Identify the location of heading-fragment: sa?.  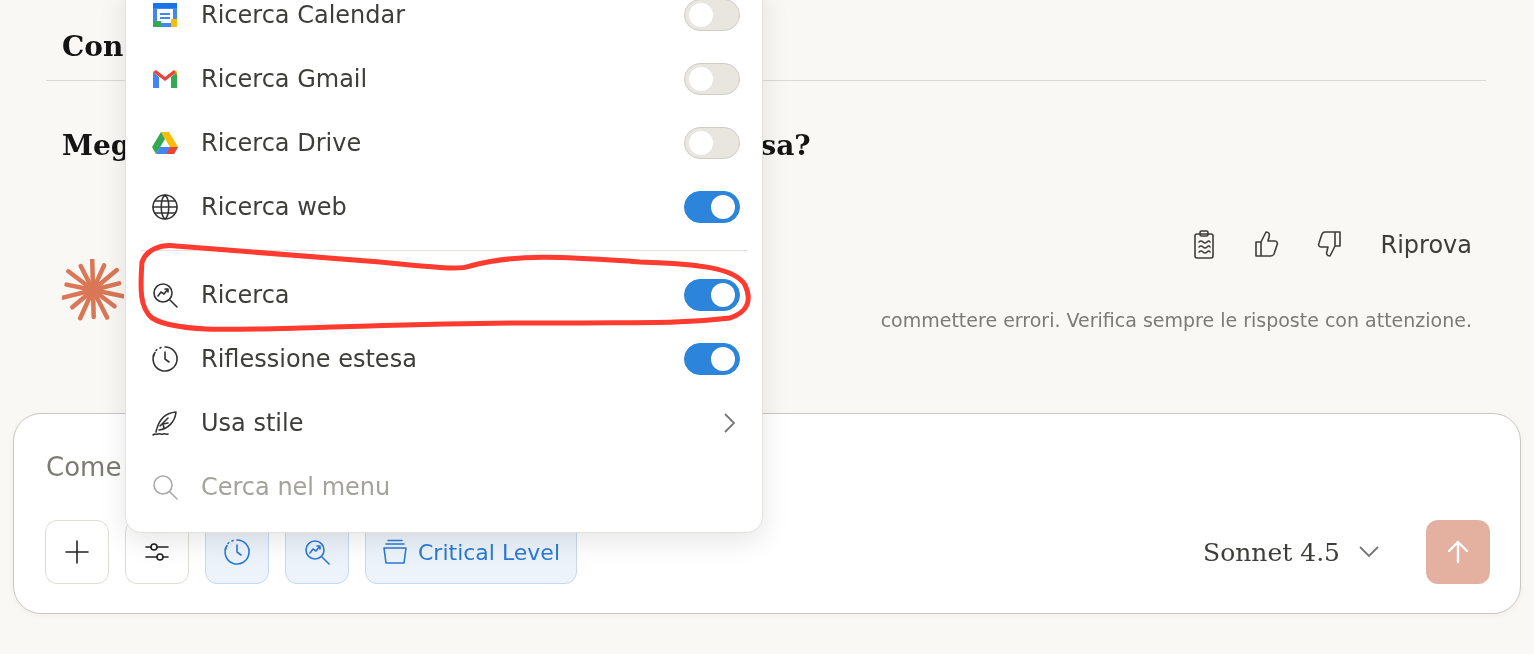
(785, 146).